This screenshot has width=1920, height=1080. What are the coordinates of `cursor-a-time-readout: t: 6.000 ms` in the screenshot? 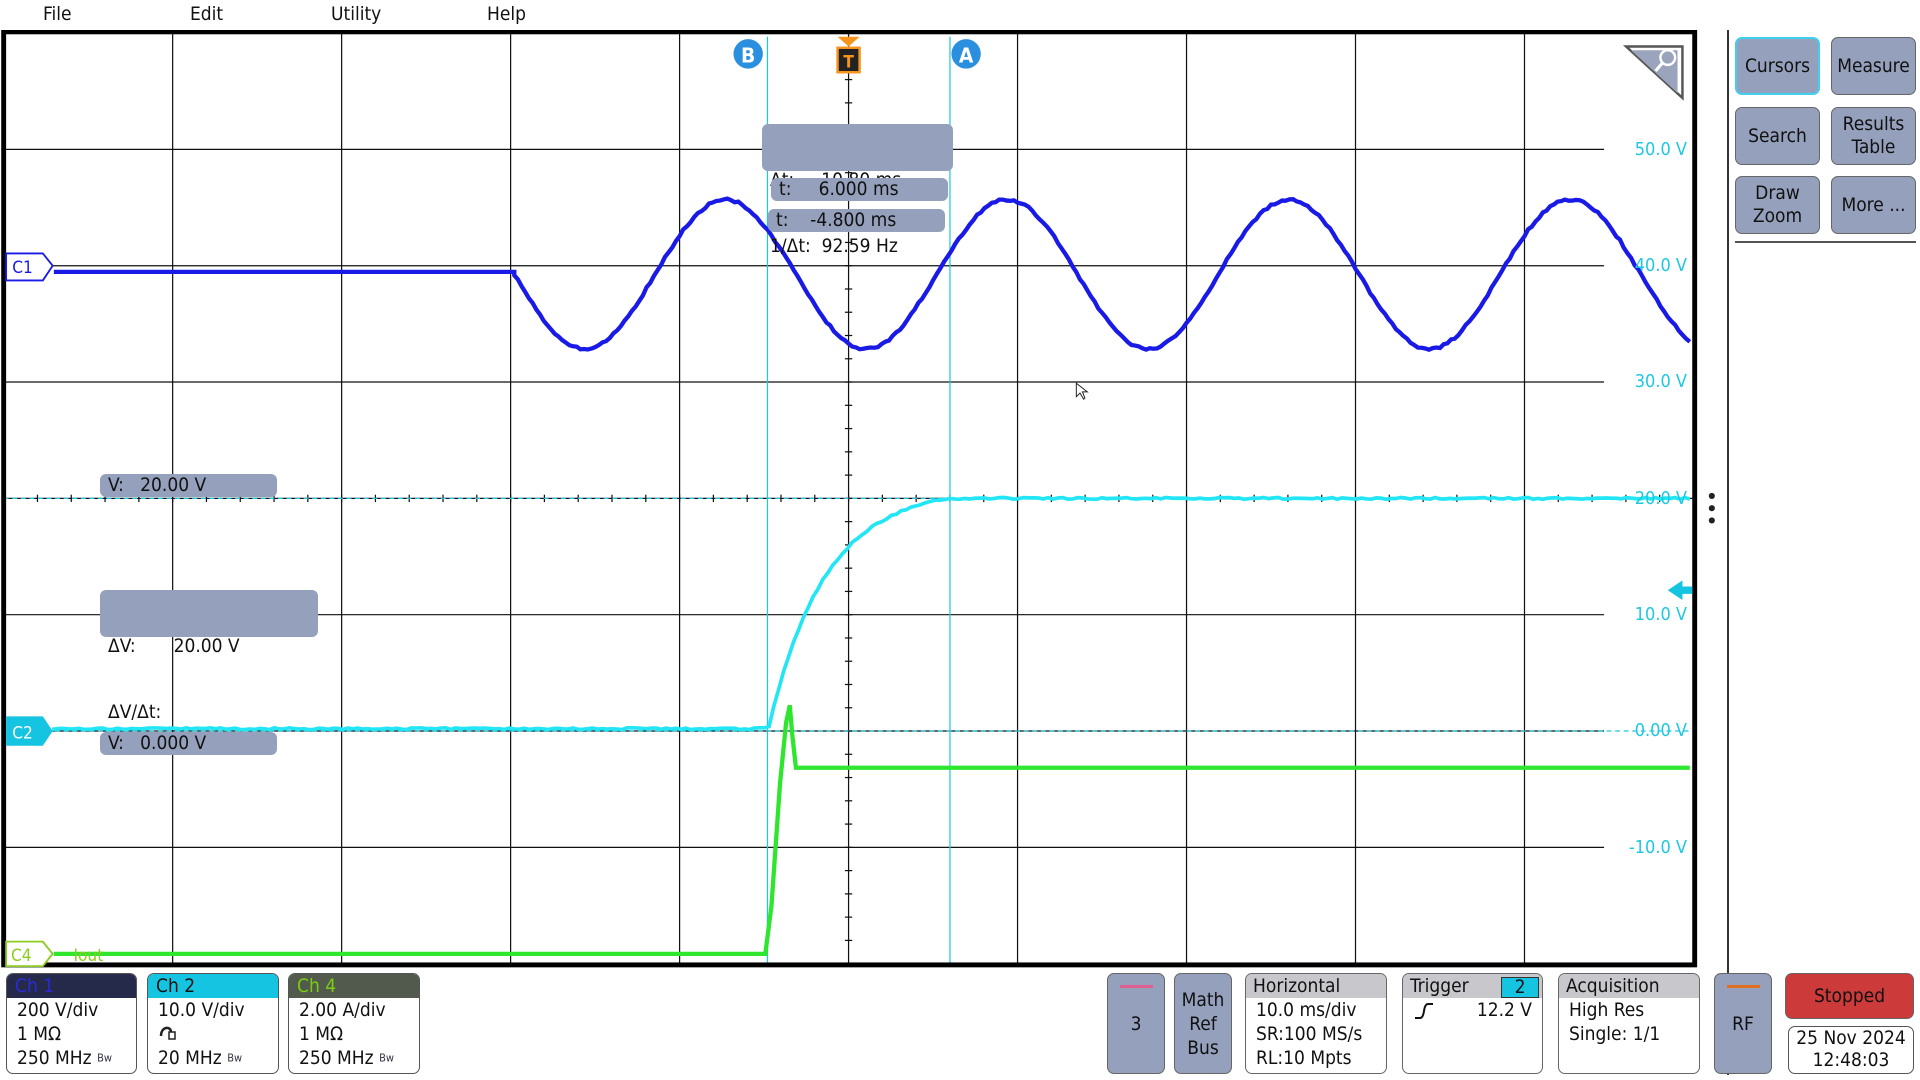 It's located at (859, 189).